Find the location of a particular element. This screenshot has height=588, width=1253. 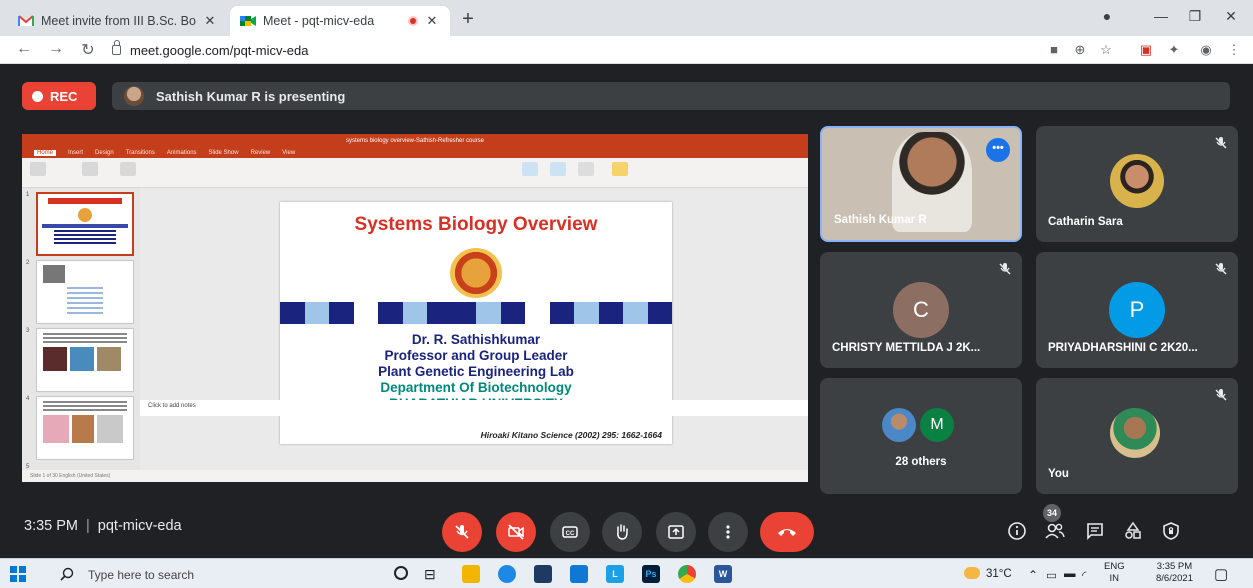

maximize-button: ❐ is located at coordinates (1195, 16).